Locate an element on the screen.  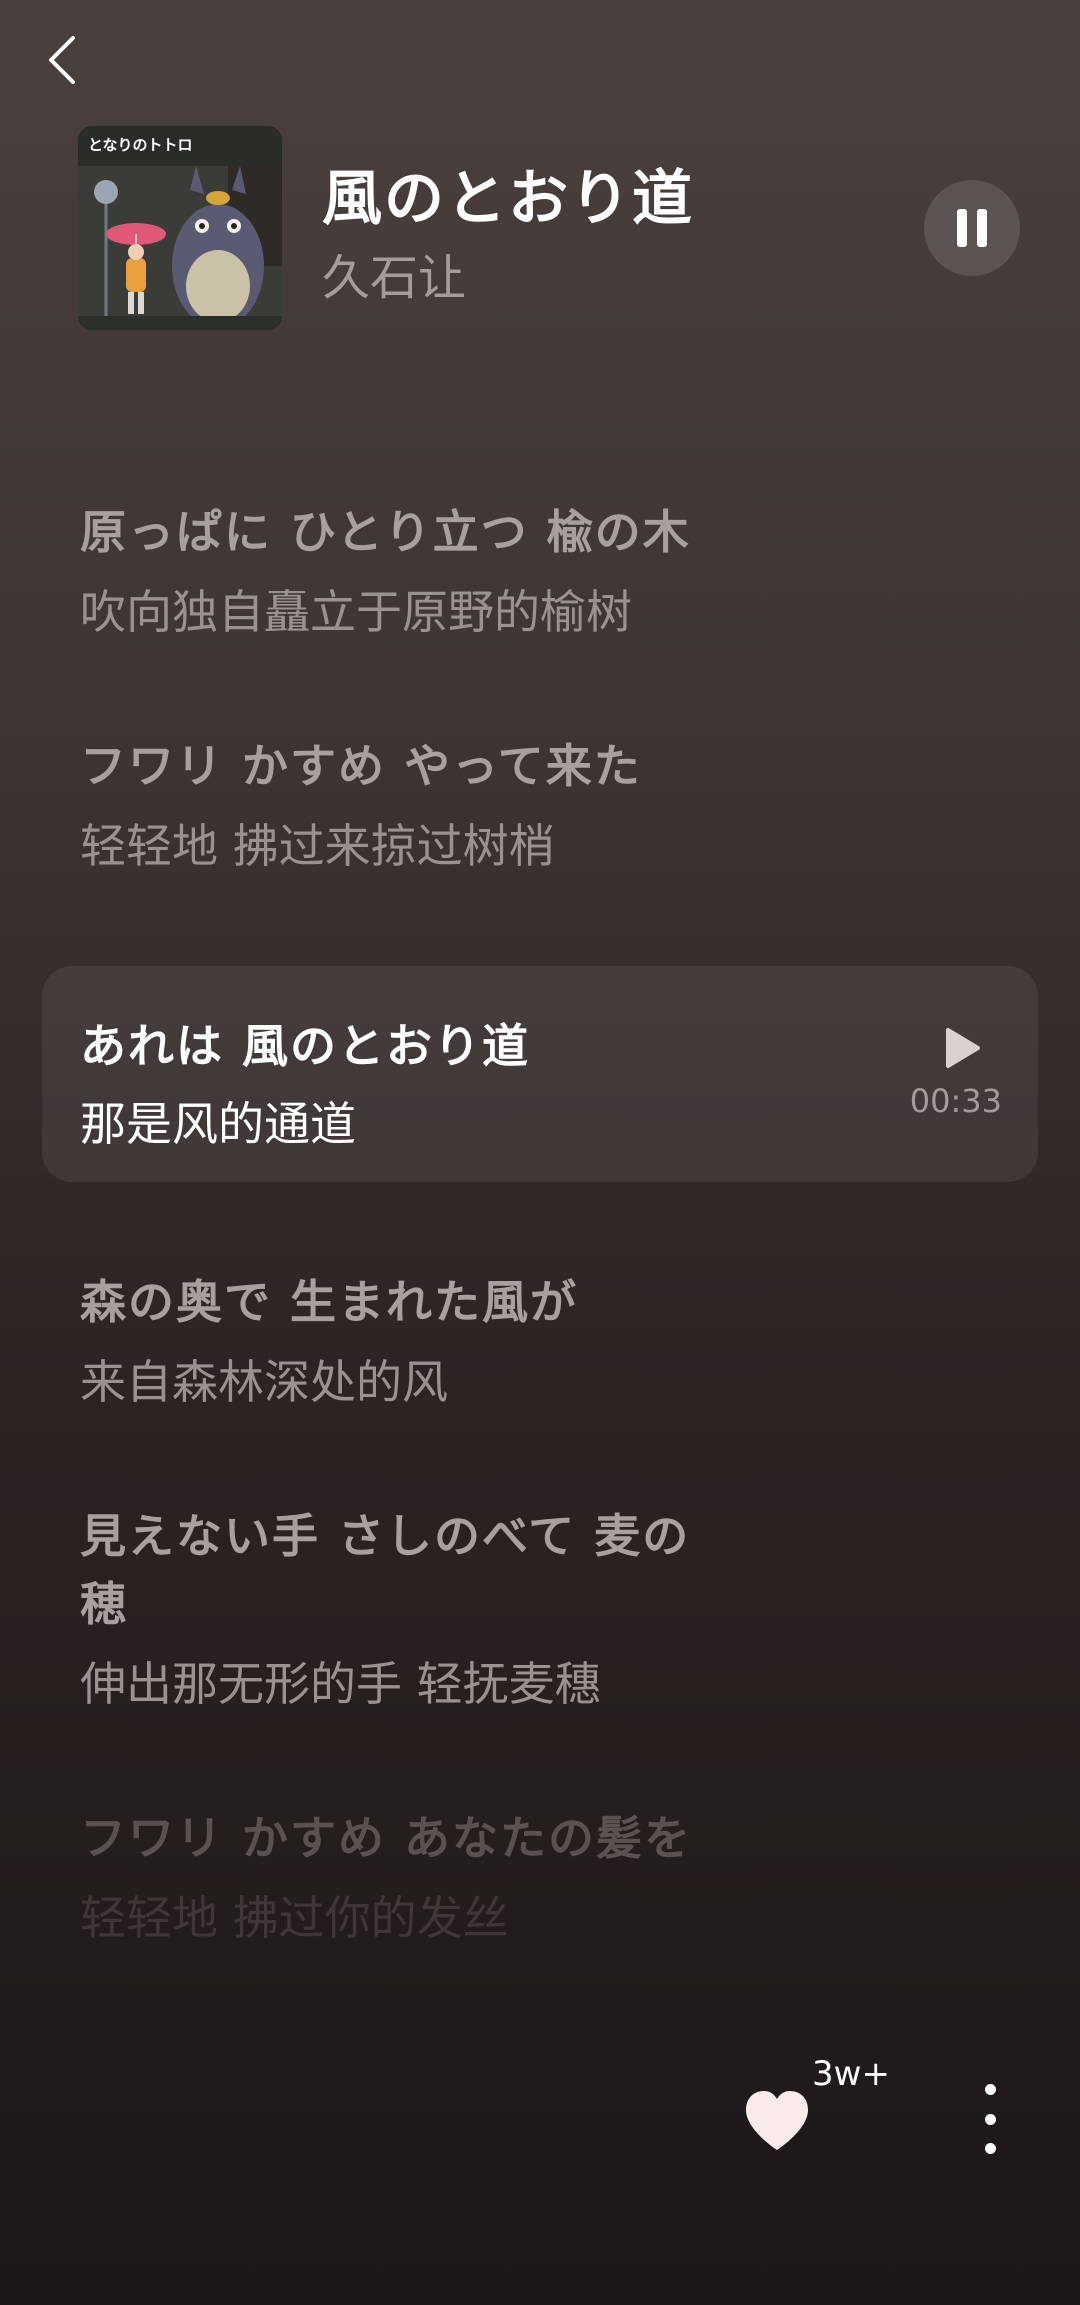
lyric-original: 原っぱに ひとり立つ 楡の木 is located at coordinates (385, 532).